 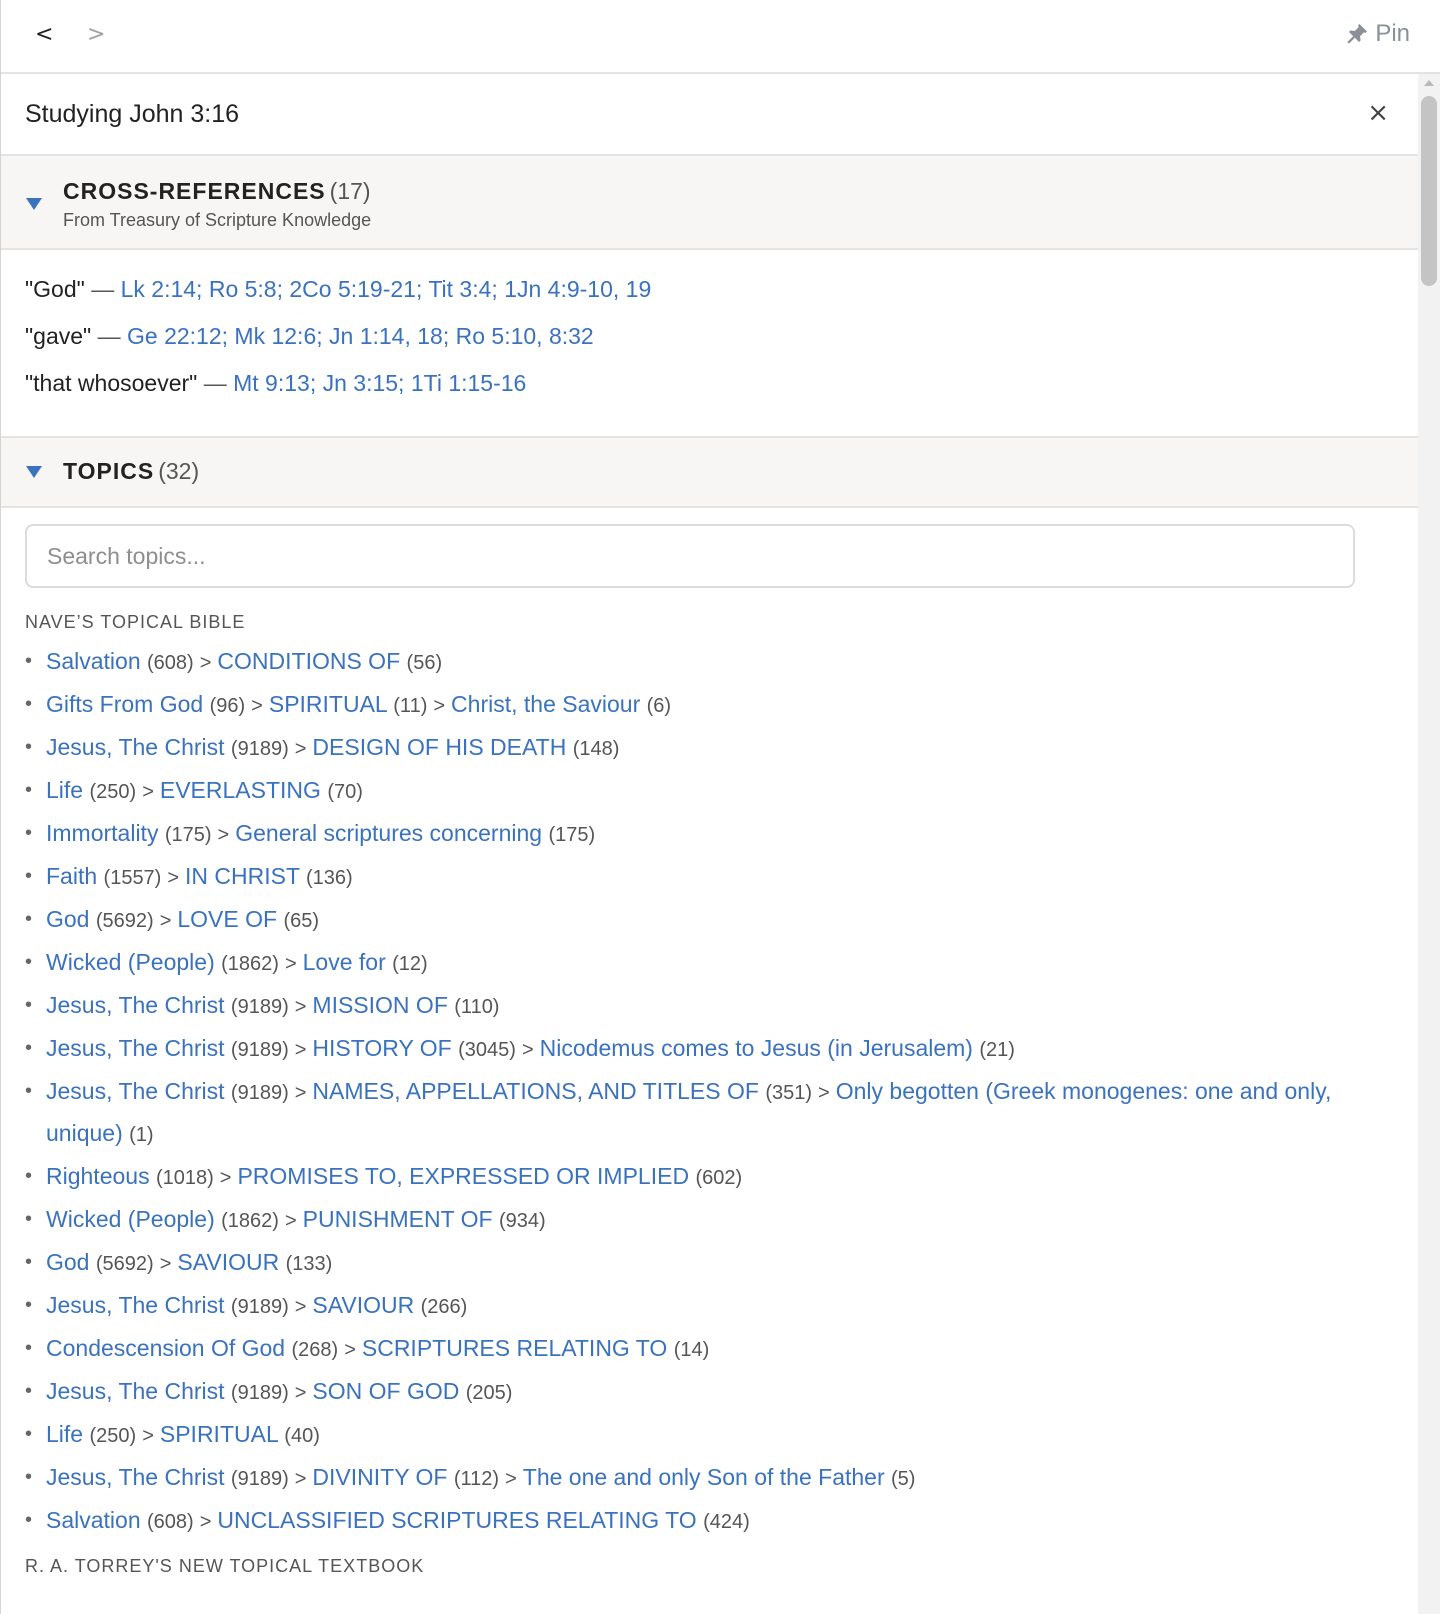 I want to click on topic-link: SON OF GOD, so click(x=385, y=1391).